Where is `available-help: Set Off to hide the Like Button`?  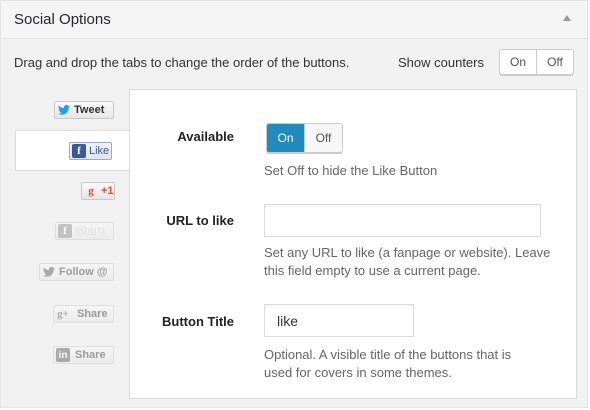
available-help: Set Off to hide the Like Button is located at coordinates (351, 170).